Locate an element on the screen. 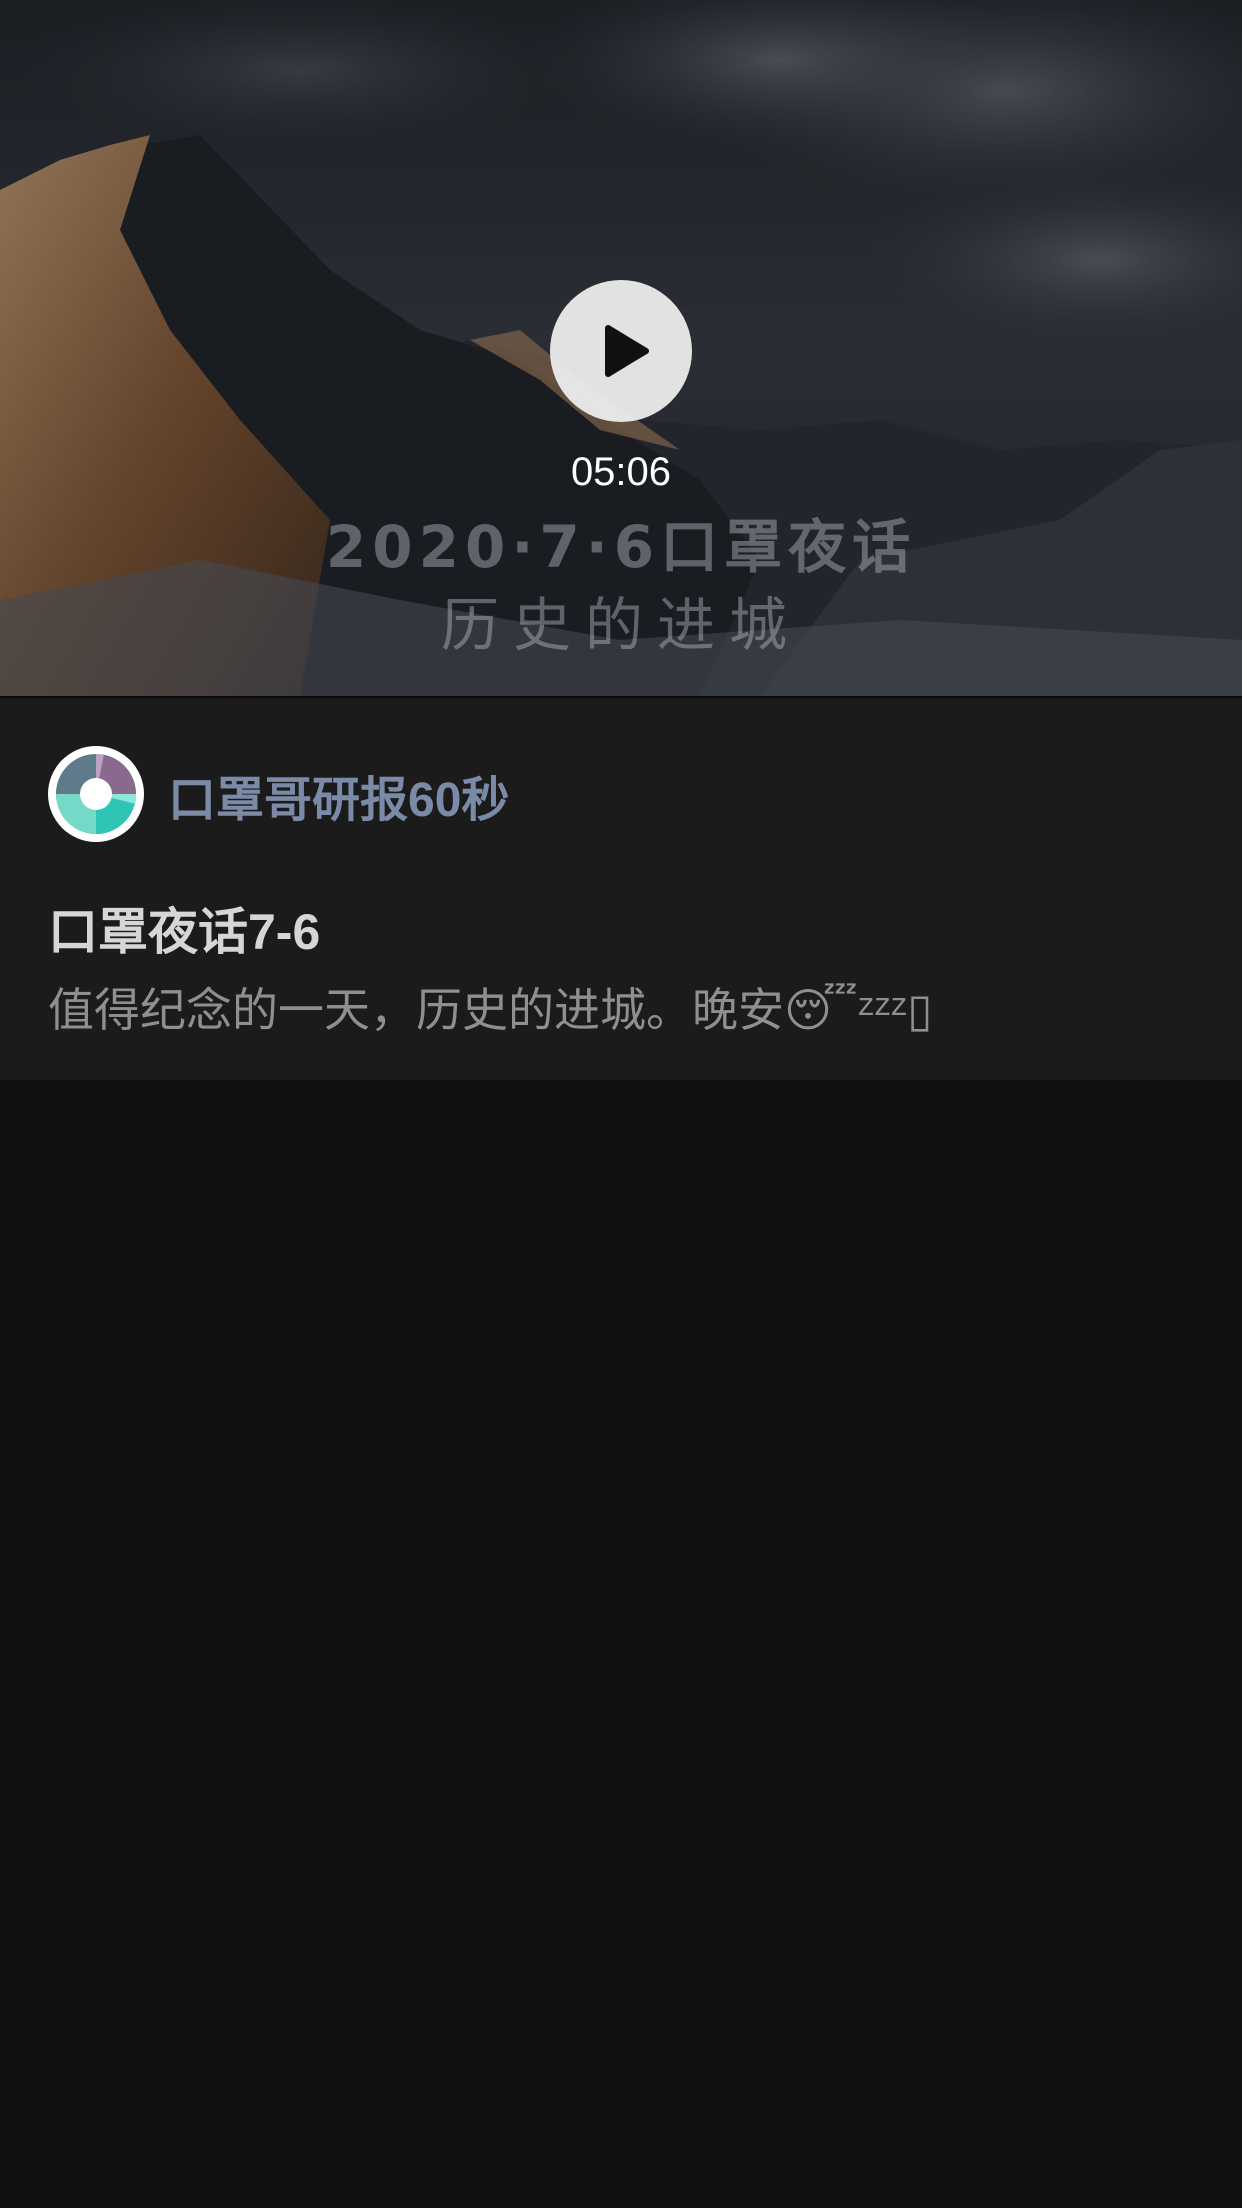  video-overlay-subtitle: 历史的进城 is located at coordinates (620, 625).